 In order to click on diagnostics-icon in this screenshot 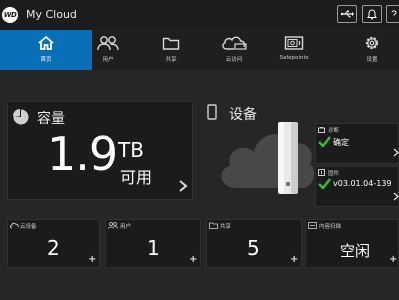, I will do `click(321, 130)`.